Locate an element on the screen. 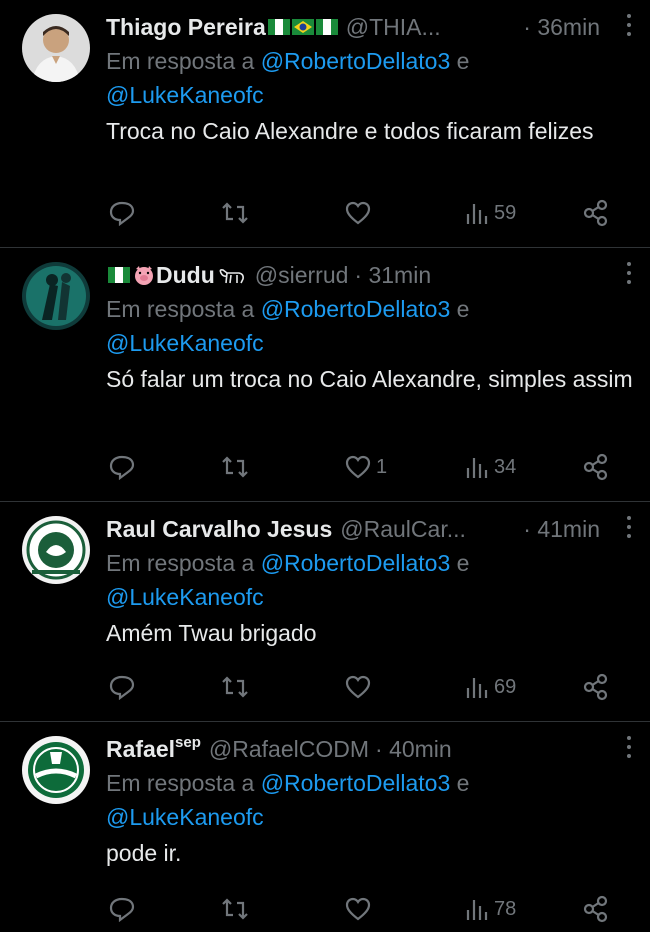 The height and width of the screenshot is (932, 650). timestamp: · 31min is located at coordinates (410, 275).